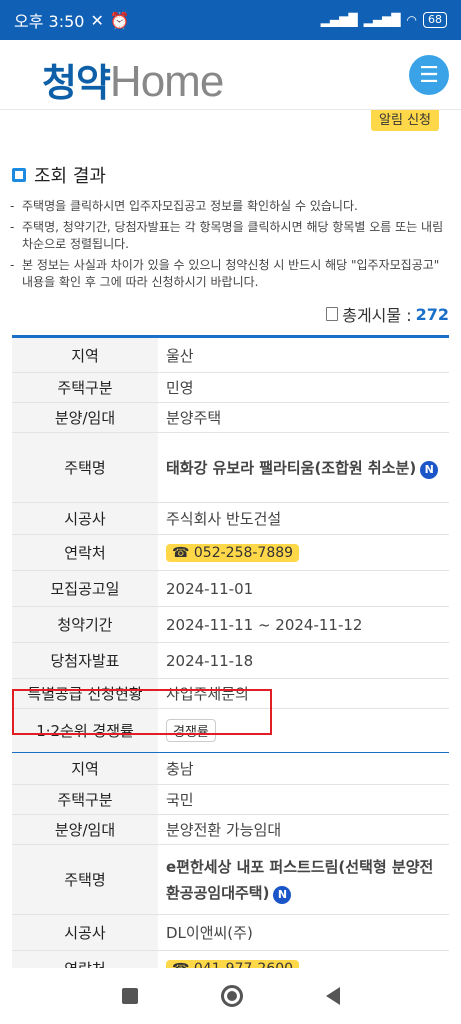  What do you see at coordinates (233, 553) in the screenshot?
I see `phone-button: ☎ 052-258-7889` at bounding box center [233, 553].